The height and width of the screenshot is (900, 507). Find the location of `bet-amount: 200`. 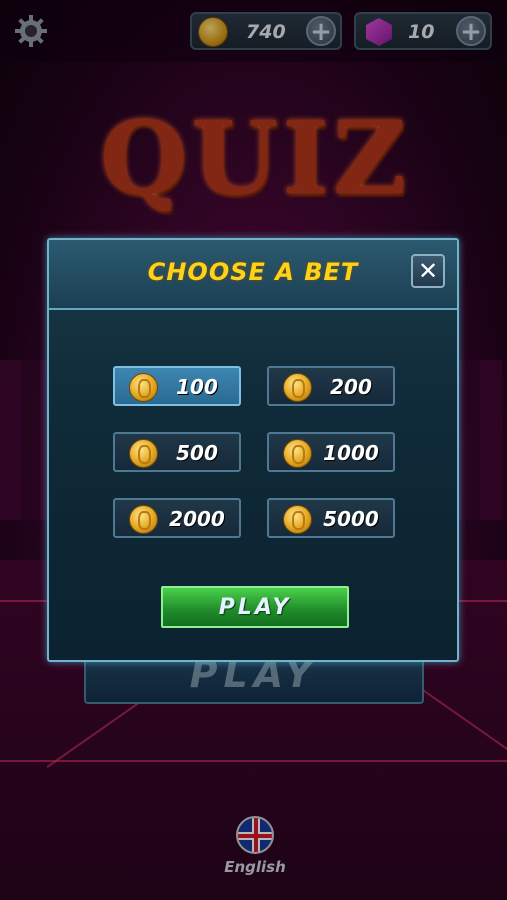

bet-amount: 200 is located at coordinates (351, 387).